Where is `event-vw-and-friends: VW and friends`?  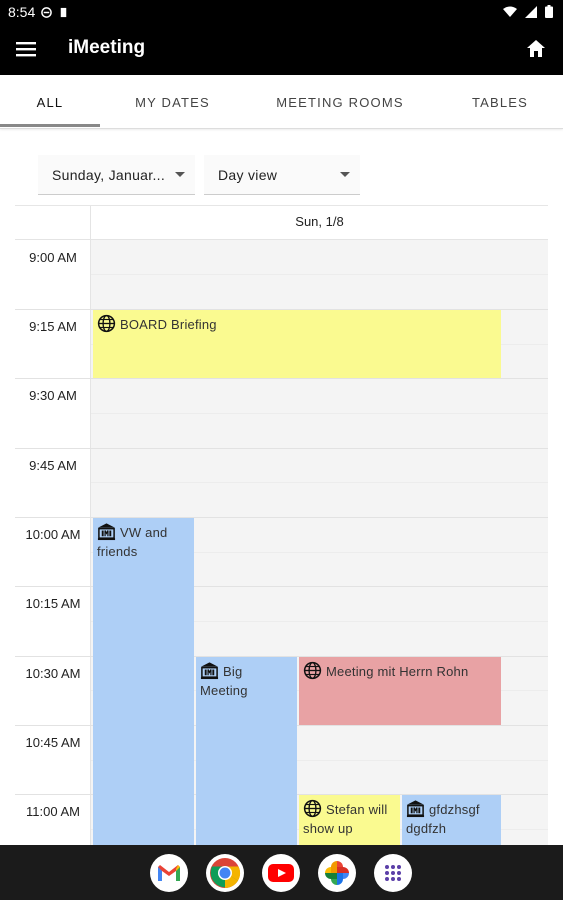 event-vw-and-friends: VW and friends is located at coordinates (143, 681).